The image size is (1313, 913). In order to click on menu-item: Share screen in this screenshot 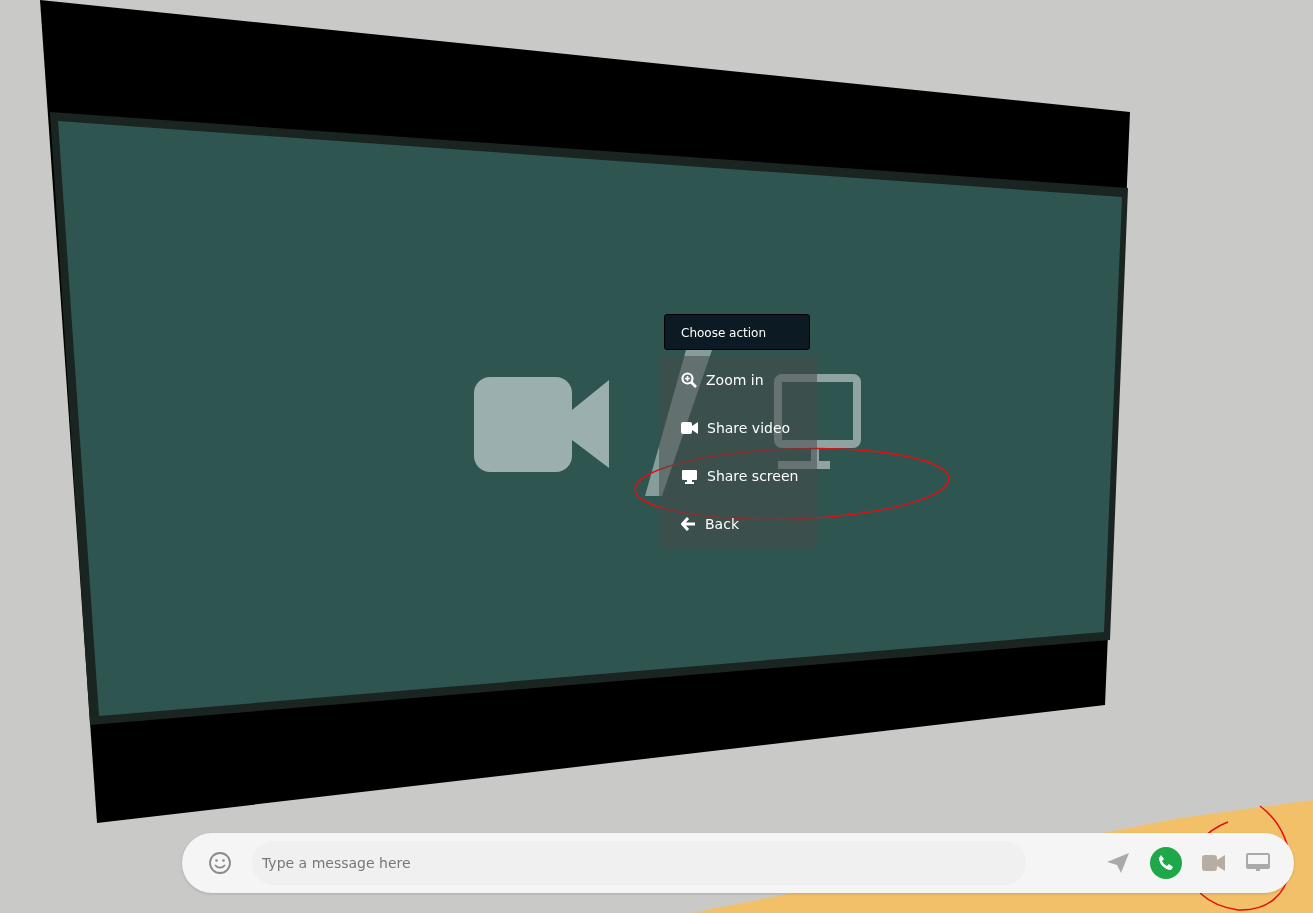, I will do `click(738, 476)`.